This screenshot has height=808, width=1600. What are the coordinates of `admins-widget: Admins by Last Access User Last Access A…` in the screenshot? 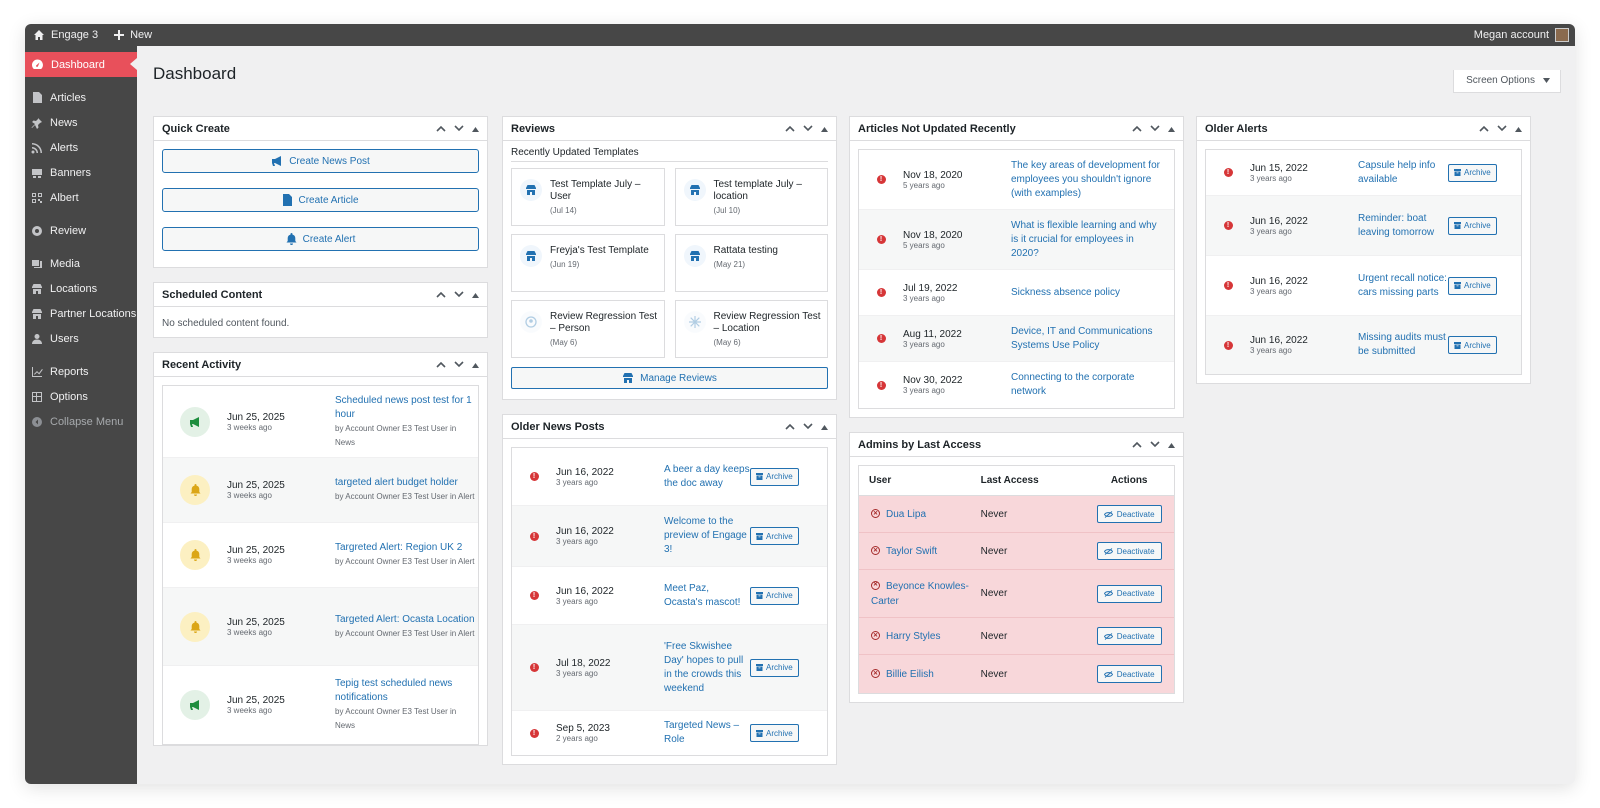 It's located at (1016, 567).